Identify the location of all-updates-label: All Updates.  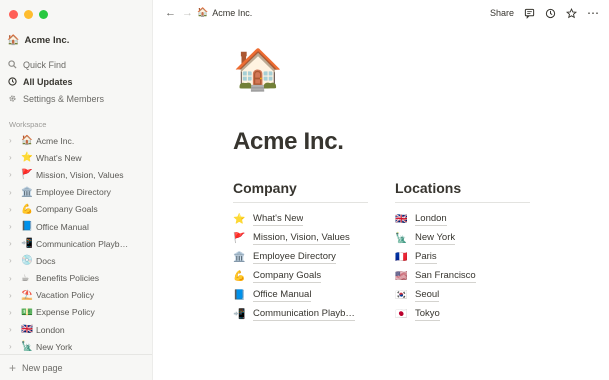
(48, 82).